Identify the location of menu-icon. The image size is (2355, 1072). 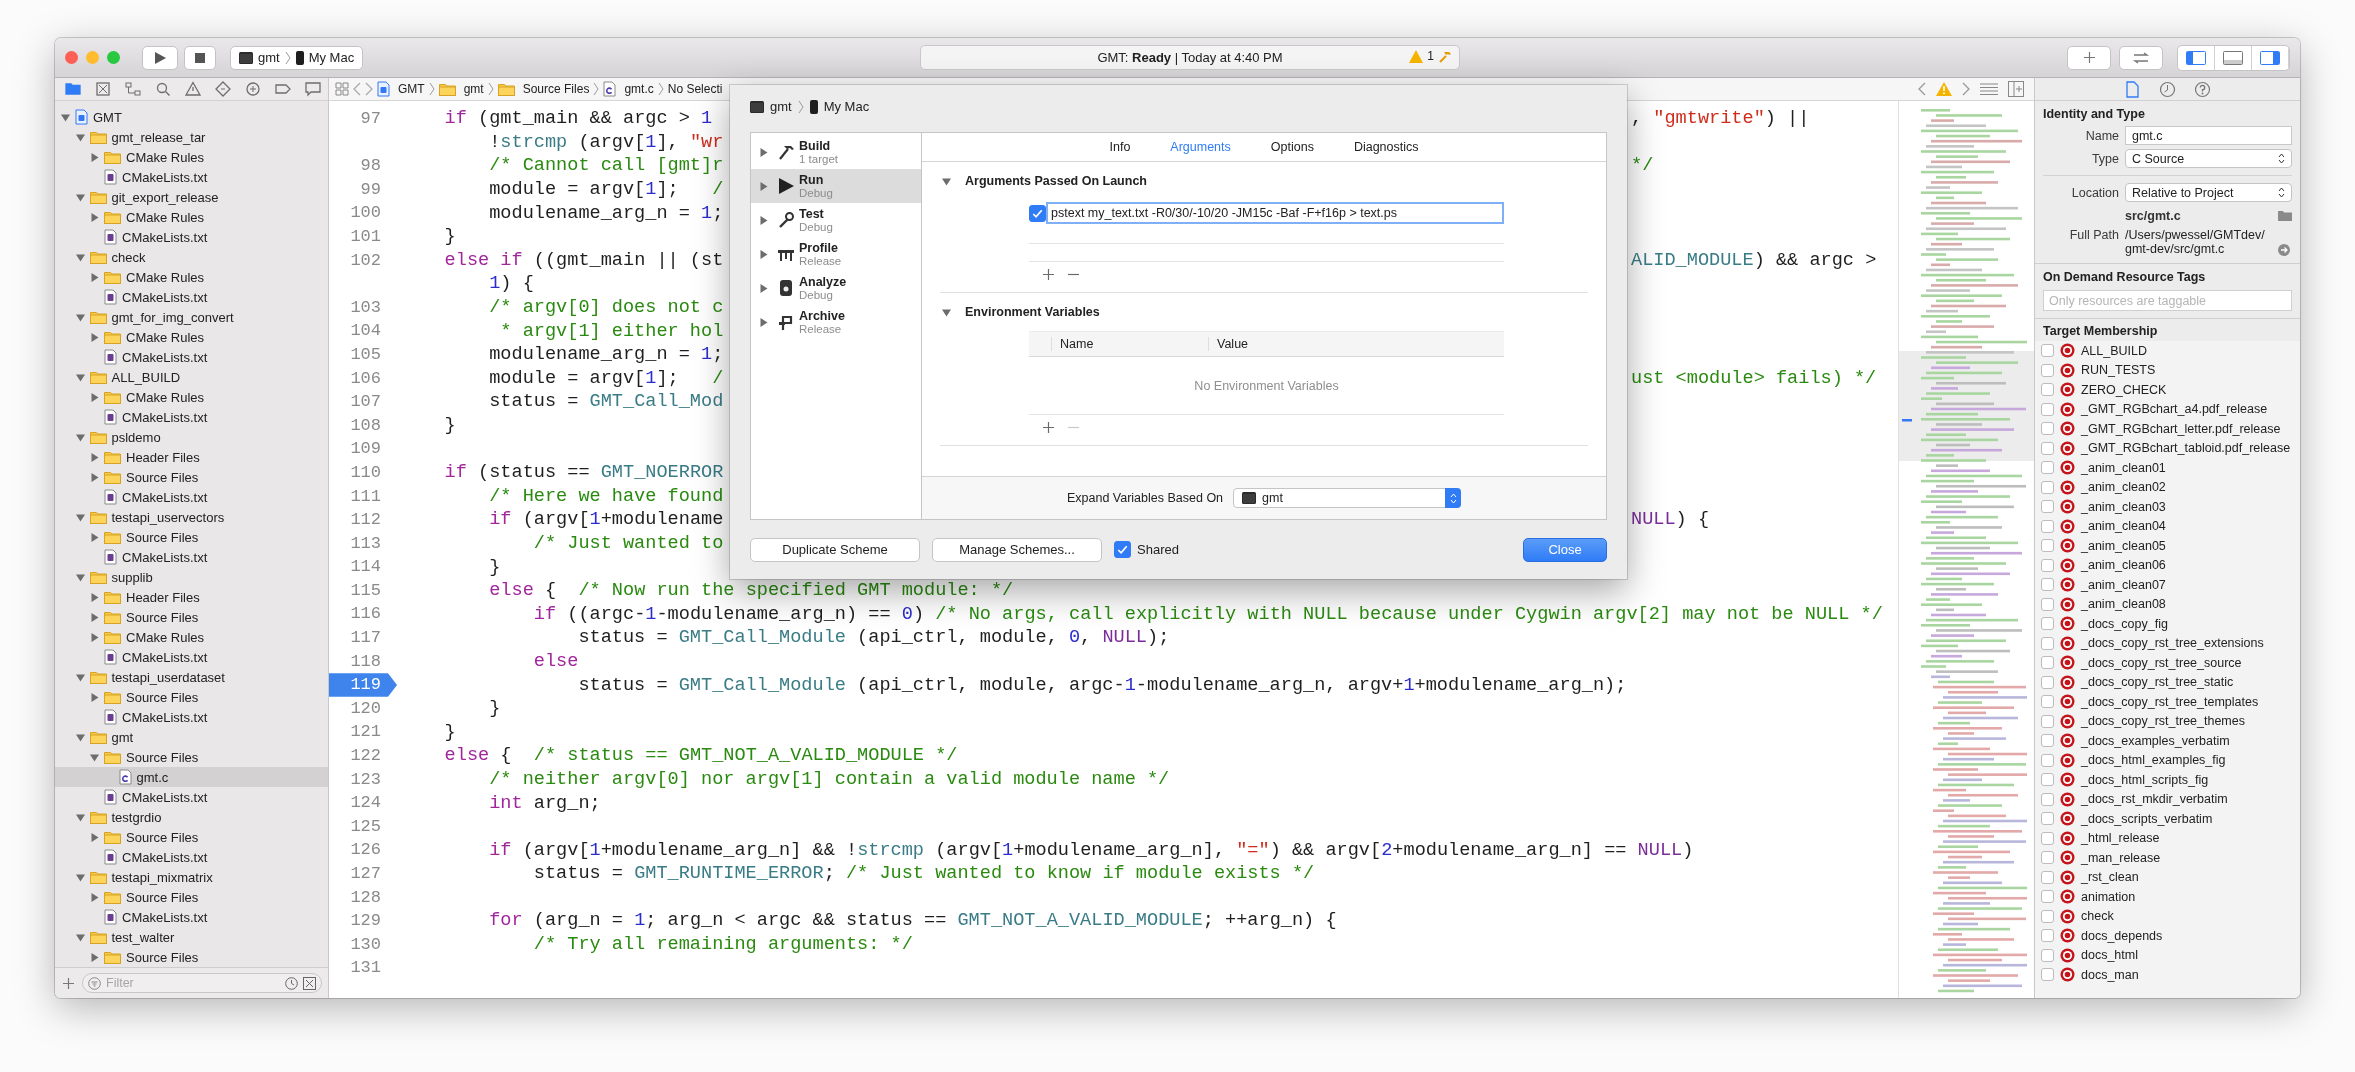
(1989, 89).